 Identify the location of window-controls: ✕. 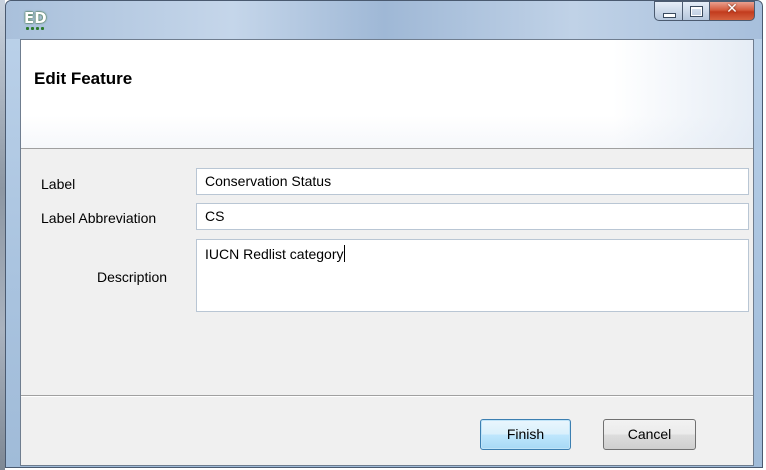
(704, 12).